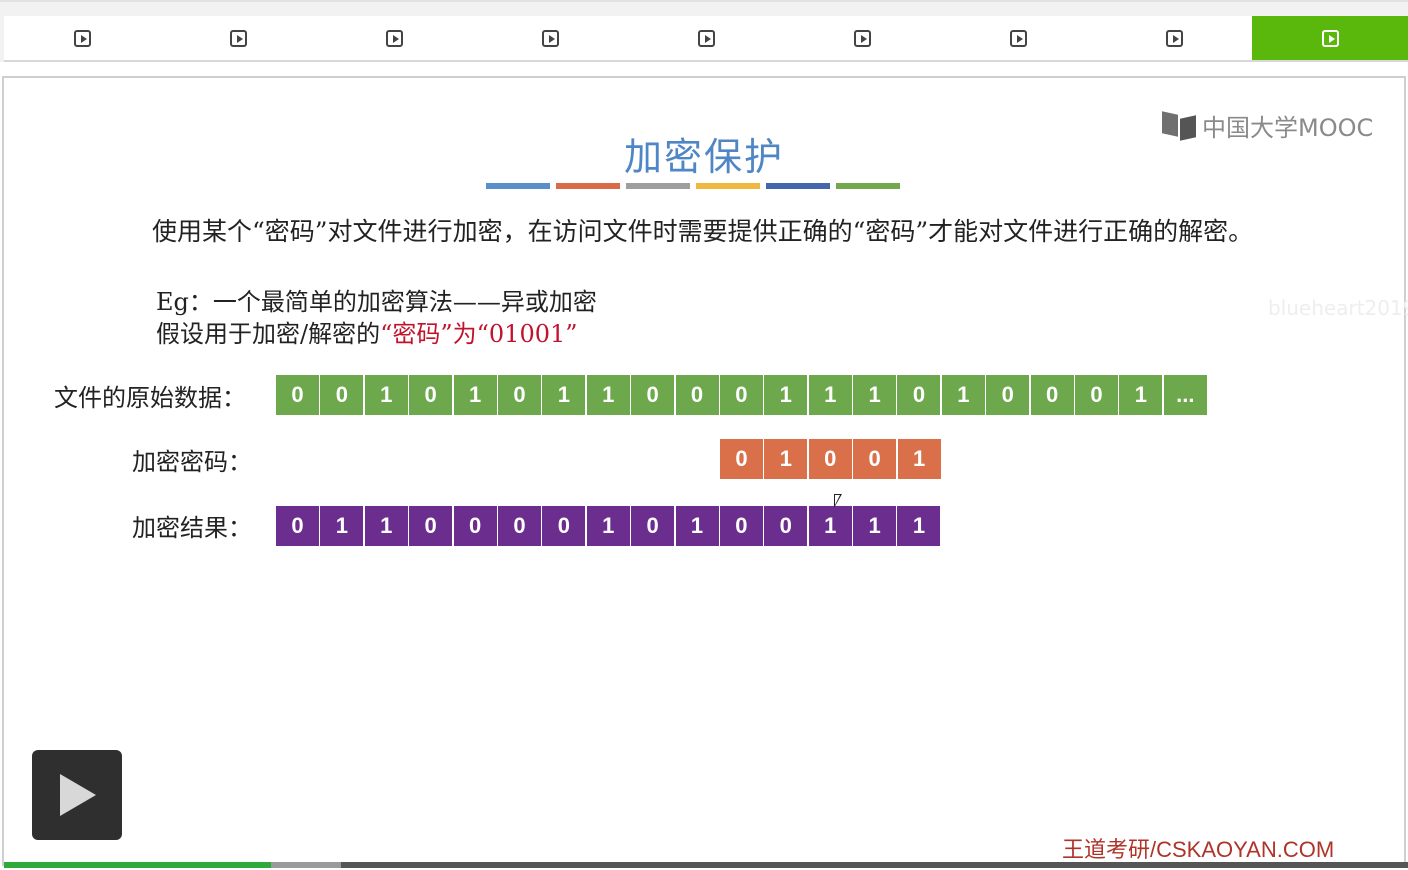  I want to click on original-bit-16: 1, so click(963, 395).